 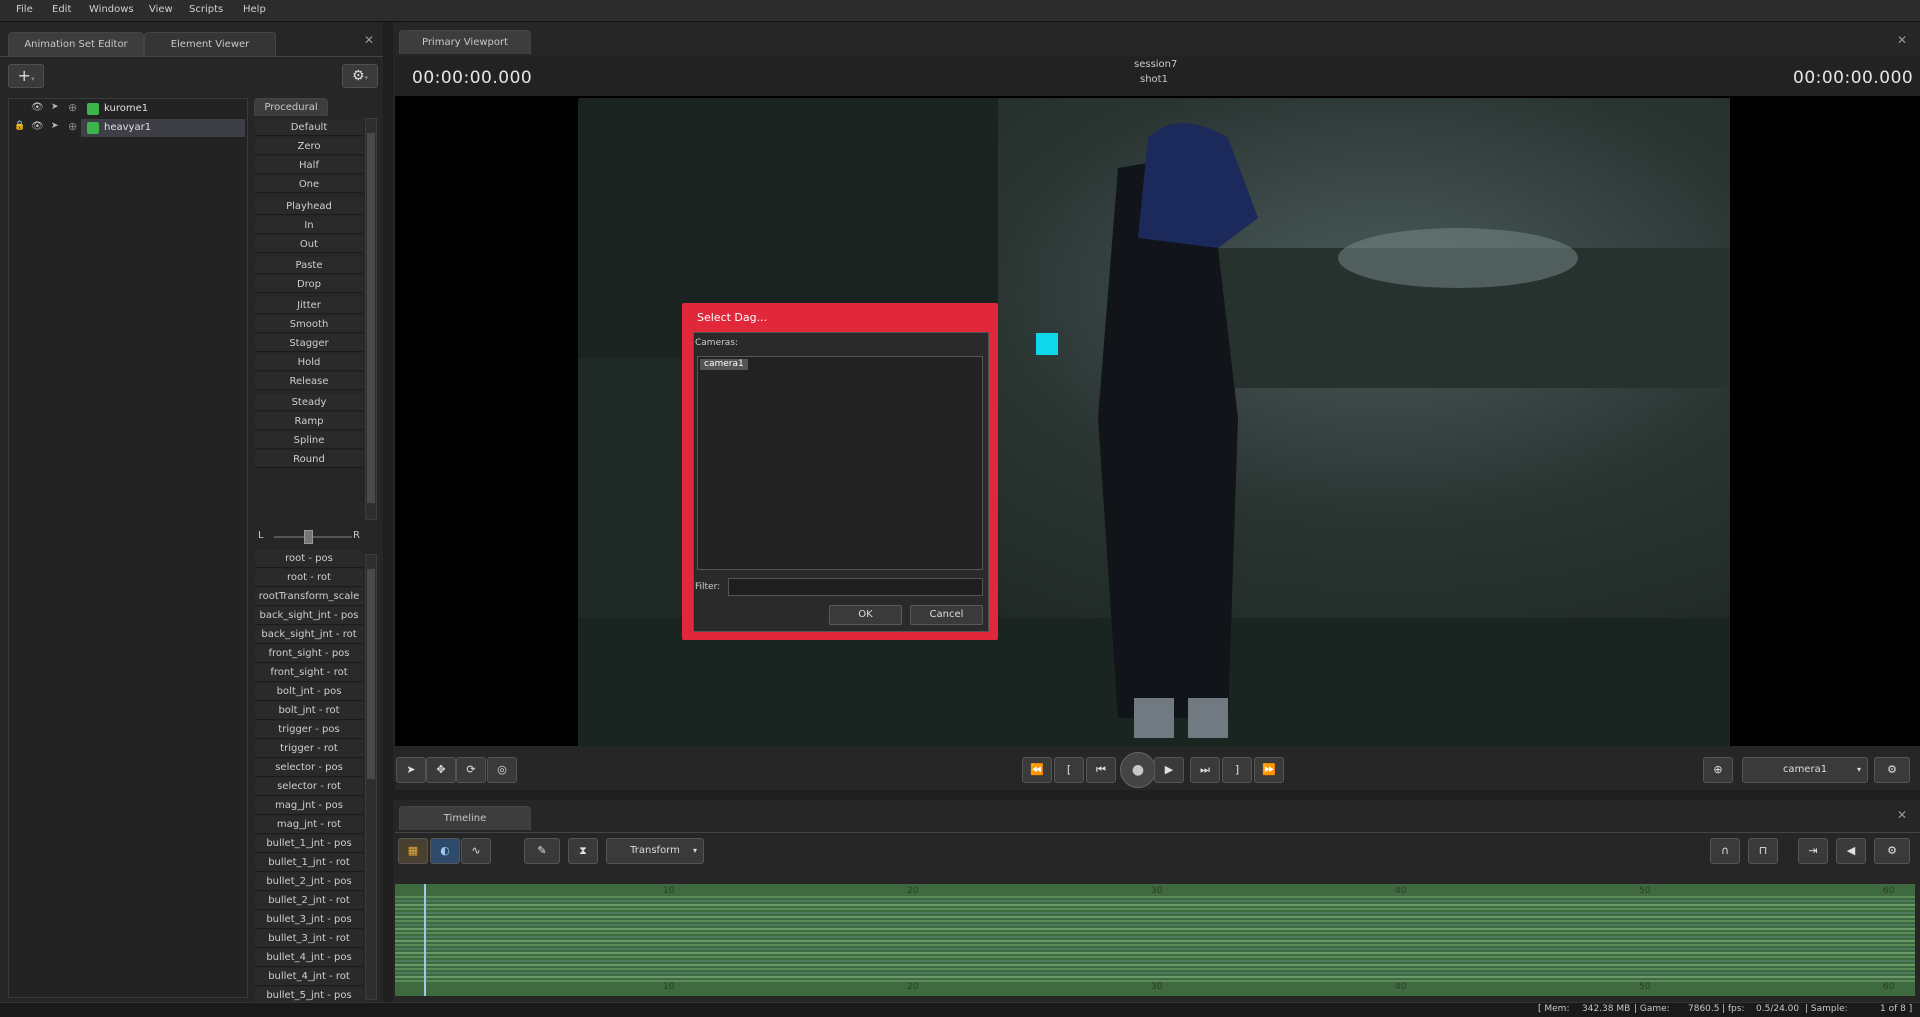 What do you see at coordinates (309, 459) in the screenshot?
I see `procedural-button-round: Round` at bounding box center [309, 459].